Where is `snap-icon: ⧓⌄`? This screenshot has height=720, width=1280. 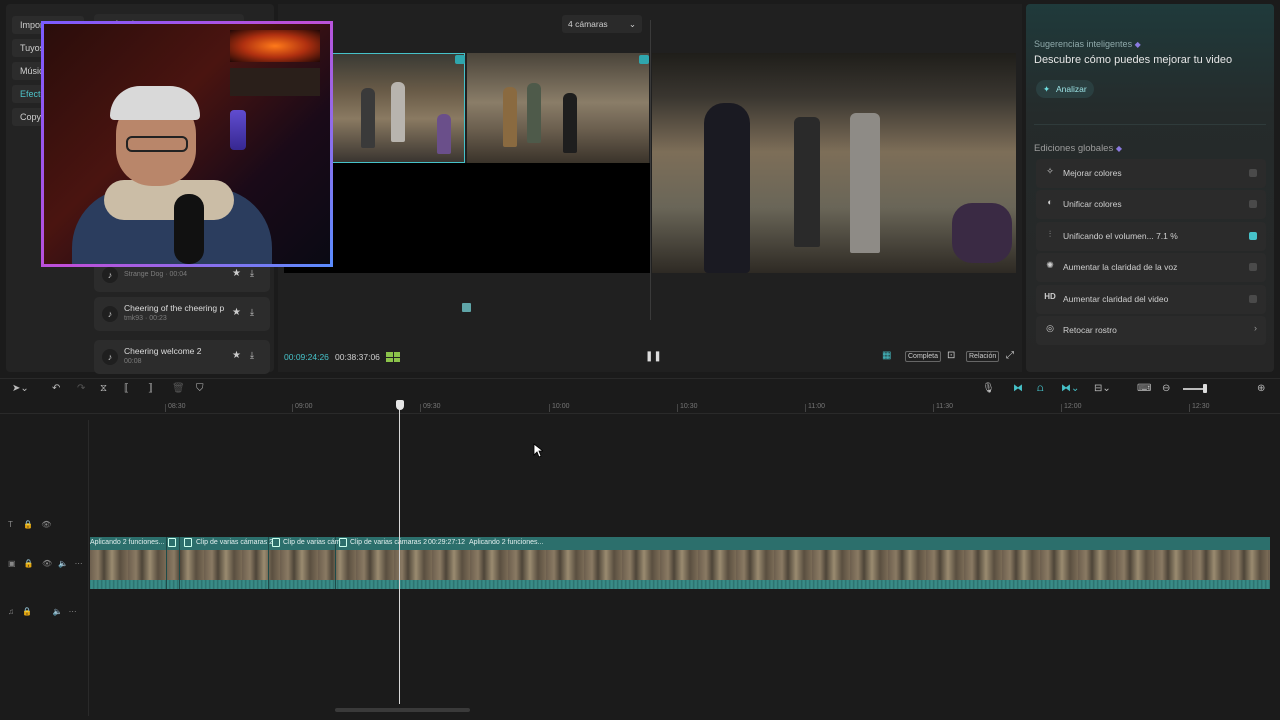 snap-icon: ⧓⌄ is located at coordinates (1070, 388).